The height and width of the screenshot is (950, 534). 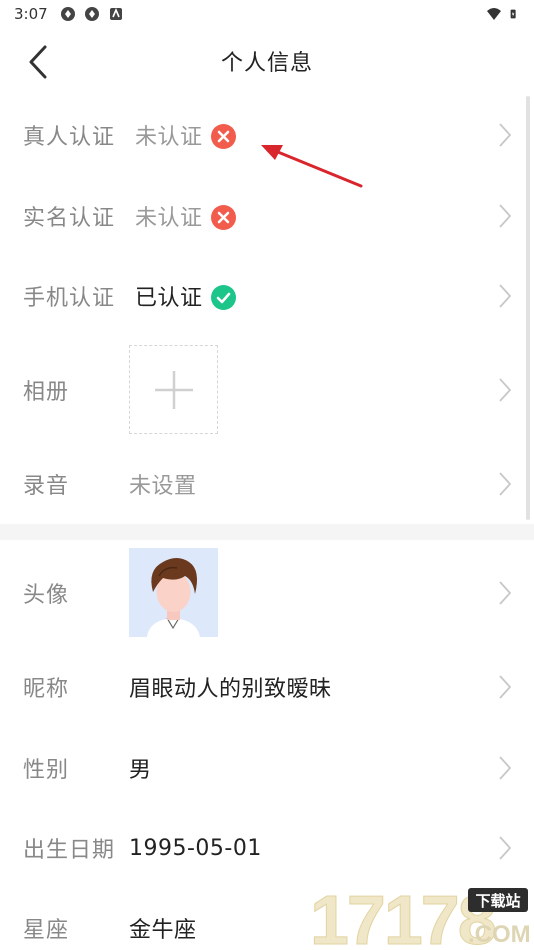 What do you see at coordinates (513, 14) in the screenshot?
I see `battery-icon` at bounding box center [513, 14].